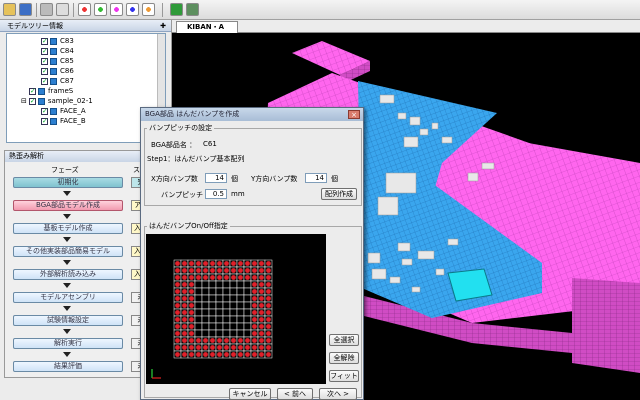 The image size is (640, 400). I want to click on fit-button: フィット, so click(344, 376).